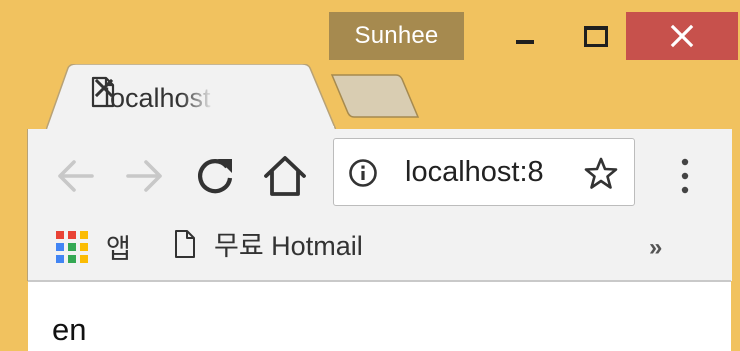 This screenshot has height=351, width=740. Describe the element at coordinates (288, 246) in the screenshot. I see `bookmark-hotmail-label: 무료 Hotmail` at that location.